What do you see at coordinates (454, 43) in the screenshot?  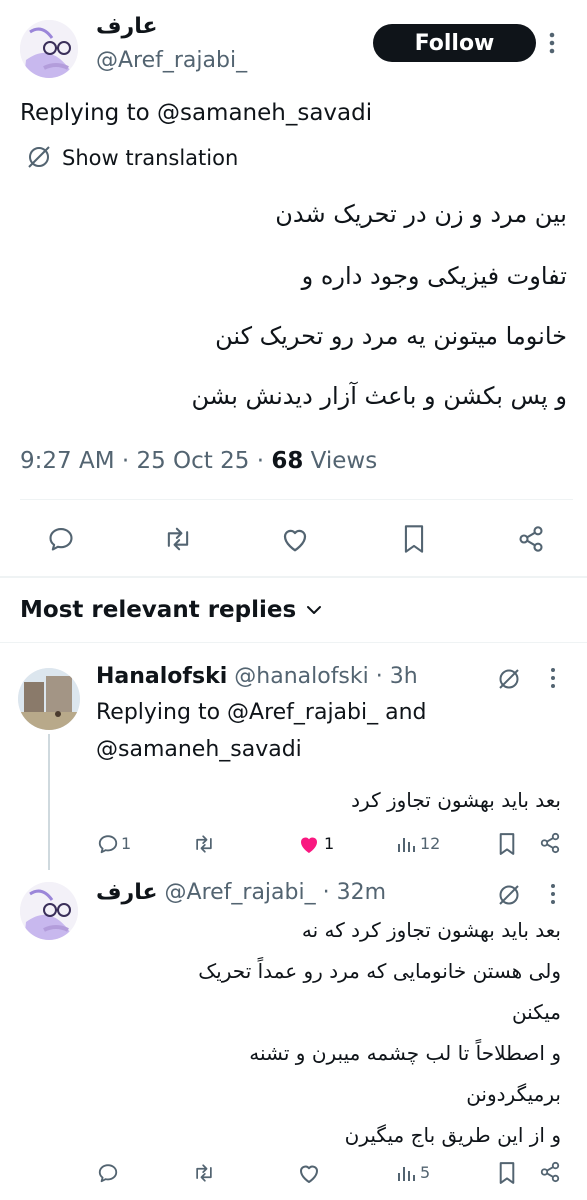 I see `follow-button: Follow` at bounding box center [454, 43].